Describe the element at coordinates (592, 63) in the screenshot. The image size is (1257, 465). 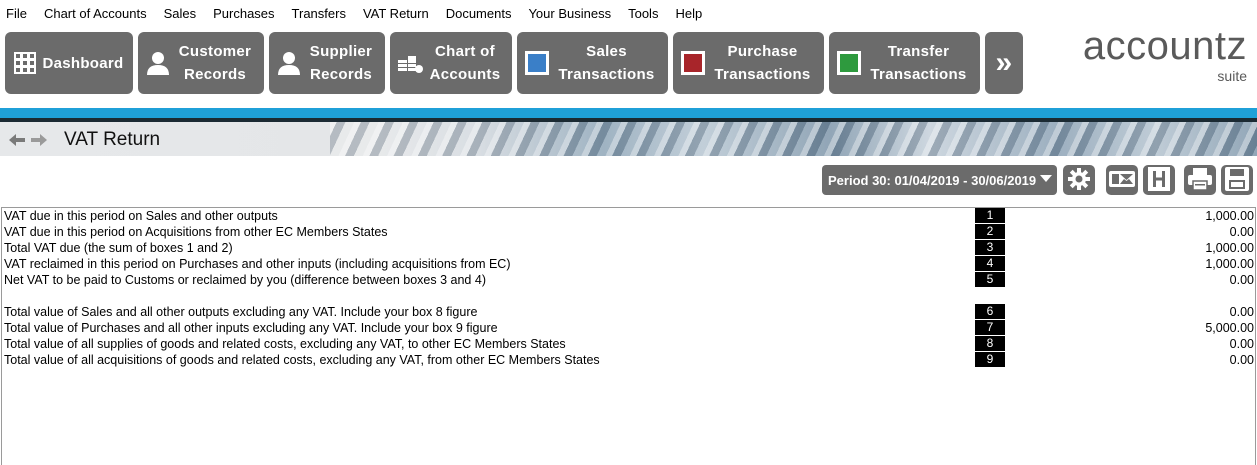
I see `sales-transactions-button: Sales Transactions` at that location.